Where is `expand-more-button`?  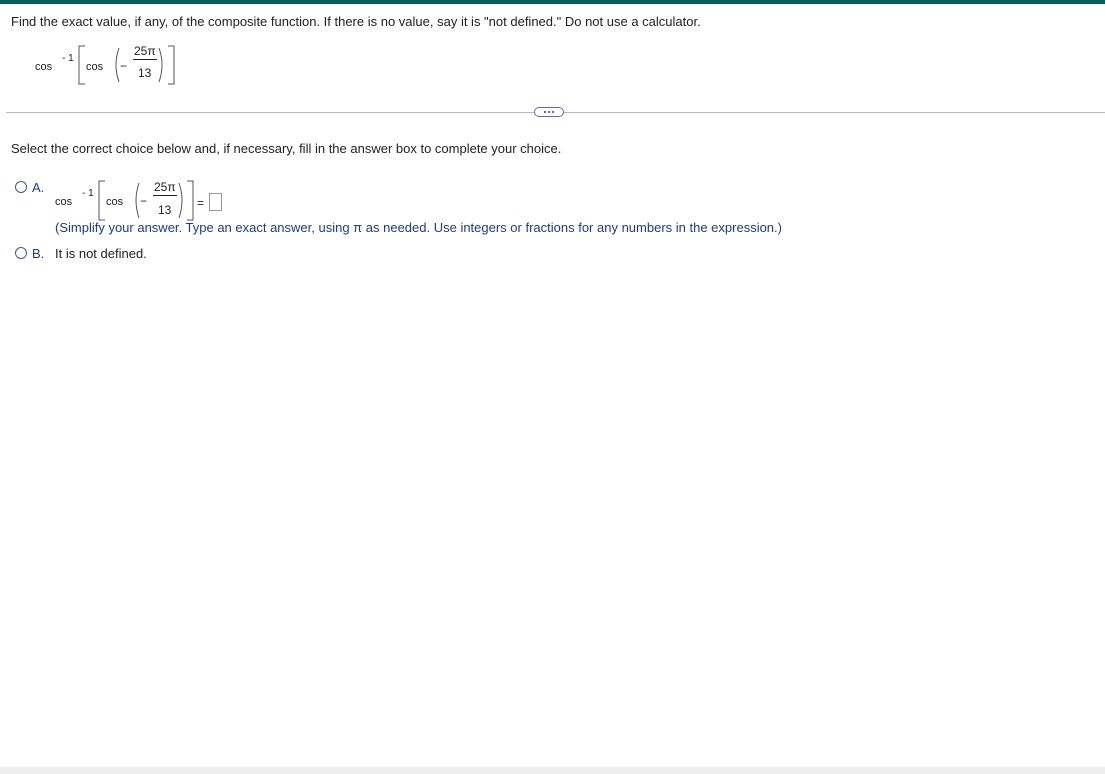
expand-more-button is located at coordinates (549, 112).